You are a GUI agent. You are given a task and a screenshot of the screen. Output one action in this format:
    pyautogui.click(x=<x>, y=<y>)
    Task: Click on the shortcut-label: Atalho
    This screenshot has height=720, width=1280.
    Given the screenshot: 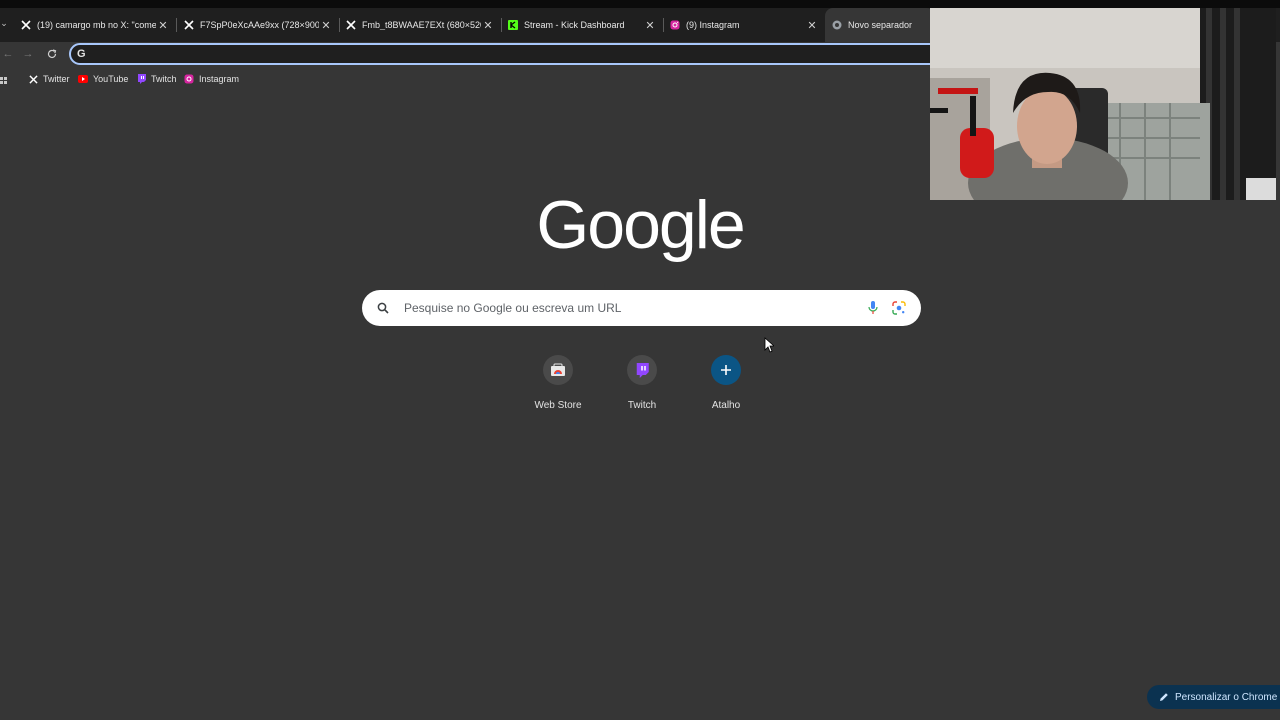 What is the action you would take?
    pyautogui.click(x=726, y=405)
    